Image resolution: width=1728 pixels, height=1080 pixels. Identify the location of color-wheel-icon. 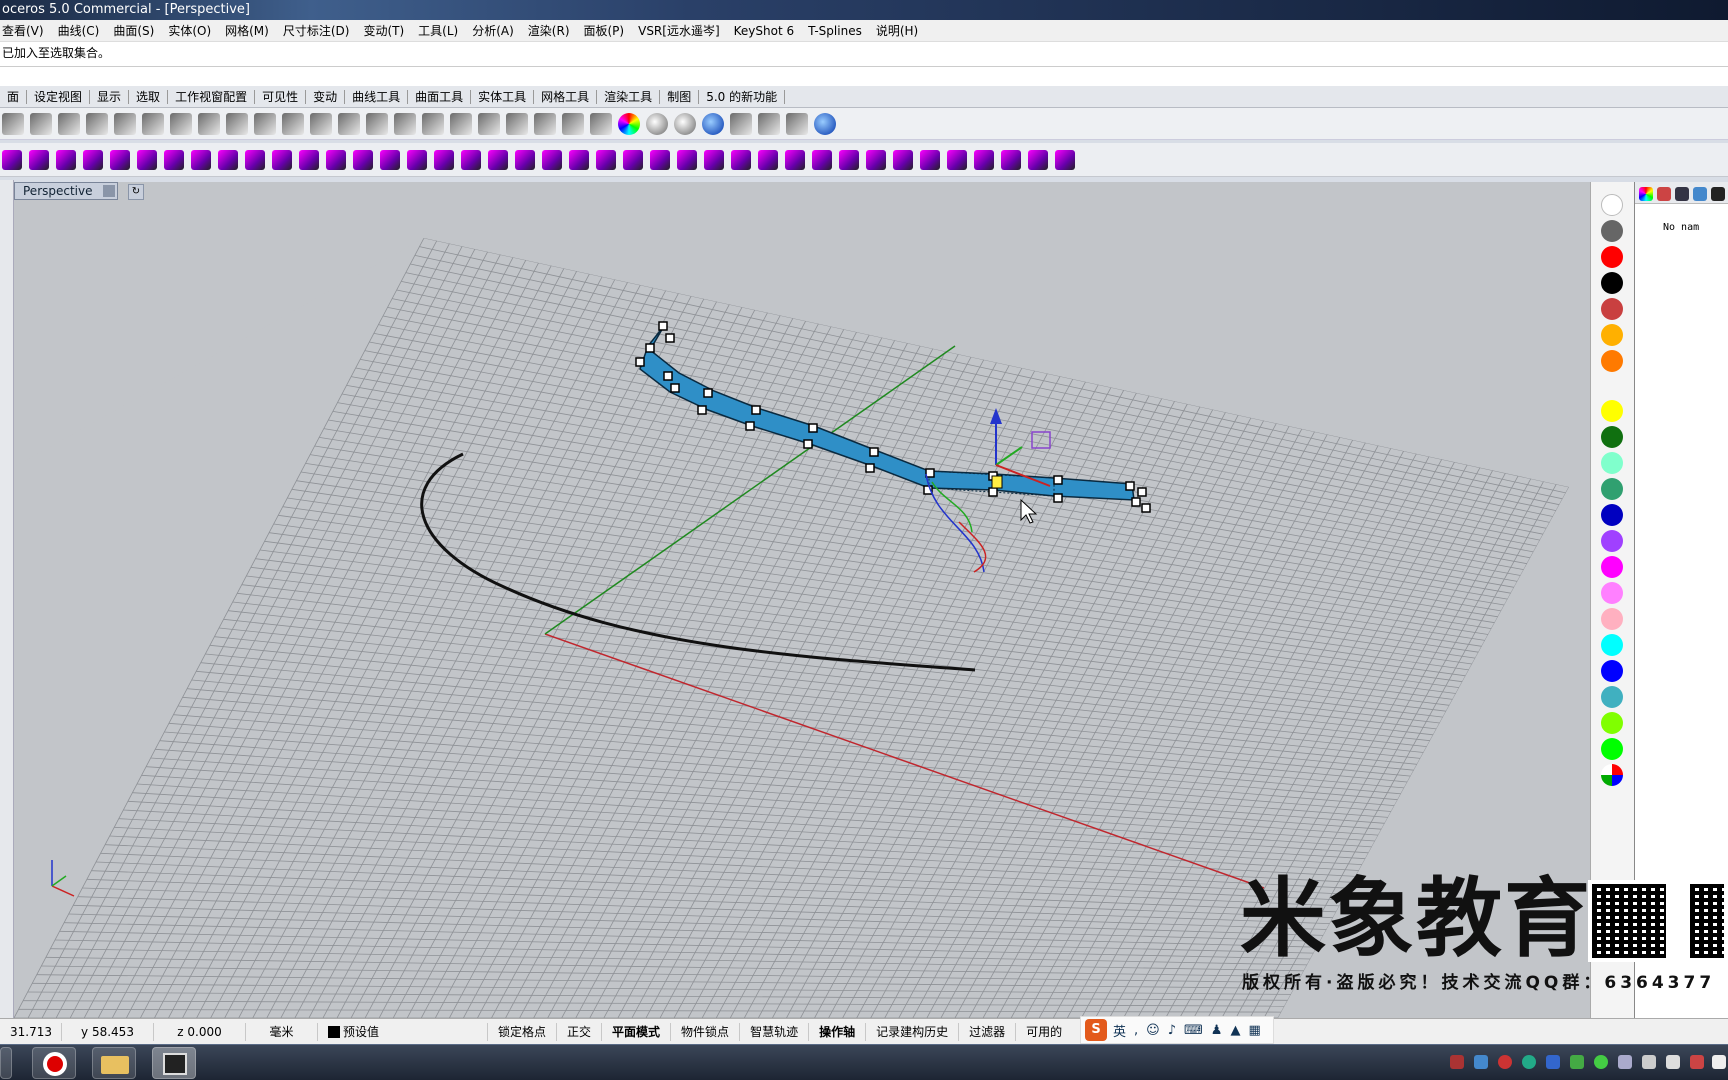
(1646, 194).